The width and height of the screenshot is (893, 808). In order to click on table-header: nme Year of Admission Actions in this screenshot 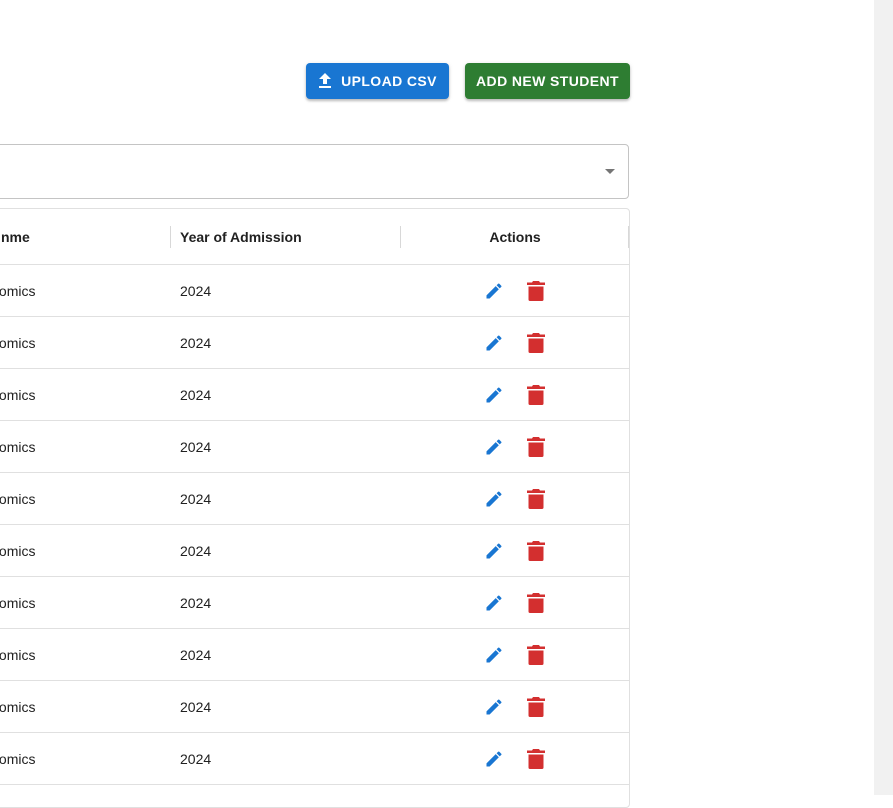, I will do `click(314, 237)`.